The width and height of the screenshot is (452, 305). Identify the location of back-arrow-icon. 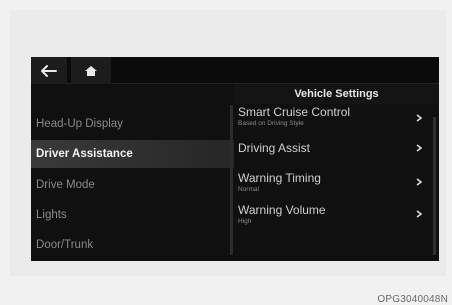
(49, 70).